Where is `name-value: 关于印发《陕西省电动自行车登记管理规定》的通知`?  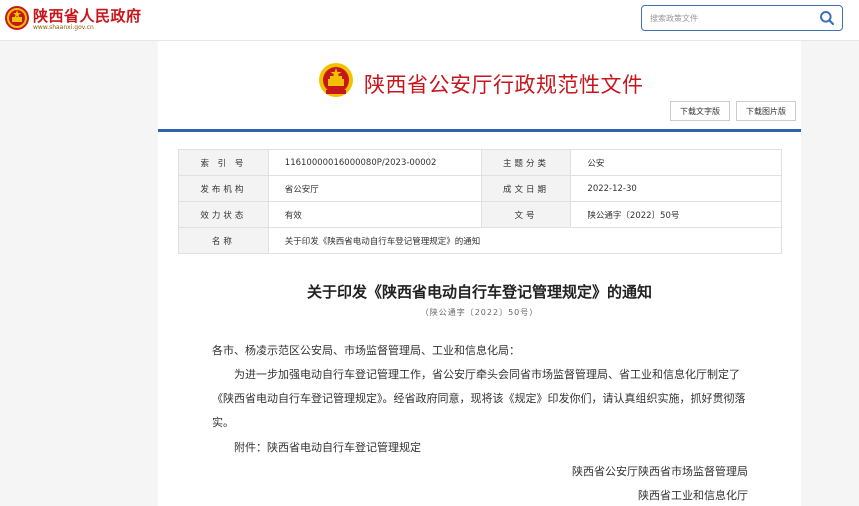 name-value: 关于印发《陕西省电动自行车登记管理规定》的通知 is located at coordinates (525, 240).